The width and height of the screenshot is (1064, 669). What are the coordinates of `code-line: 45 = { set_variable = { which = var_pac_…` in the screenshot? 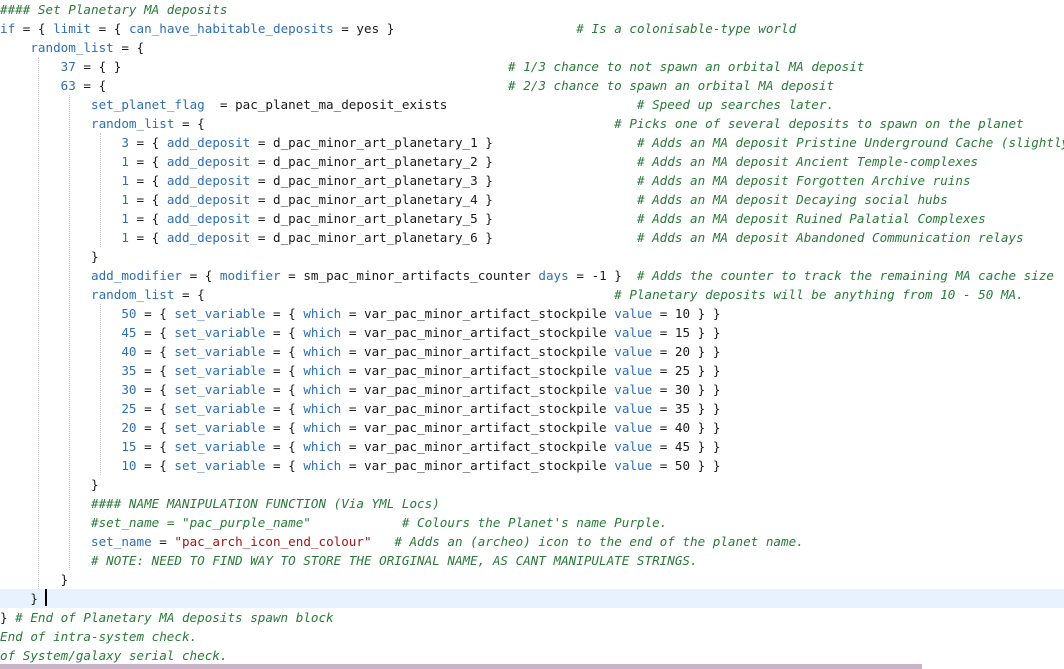 It's located at (532, 332).